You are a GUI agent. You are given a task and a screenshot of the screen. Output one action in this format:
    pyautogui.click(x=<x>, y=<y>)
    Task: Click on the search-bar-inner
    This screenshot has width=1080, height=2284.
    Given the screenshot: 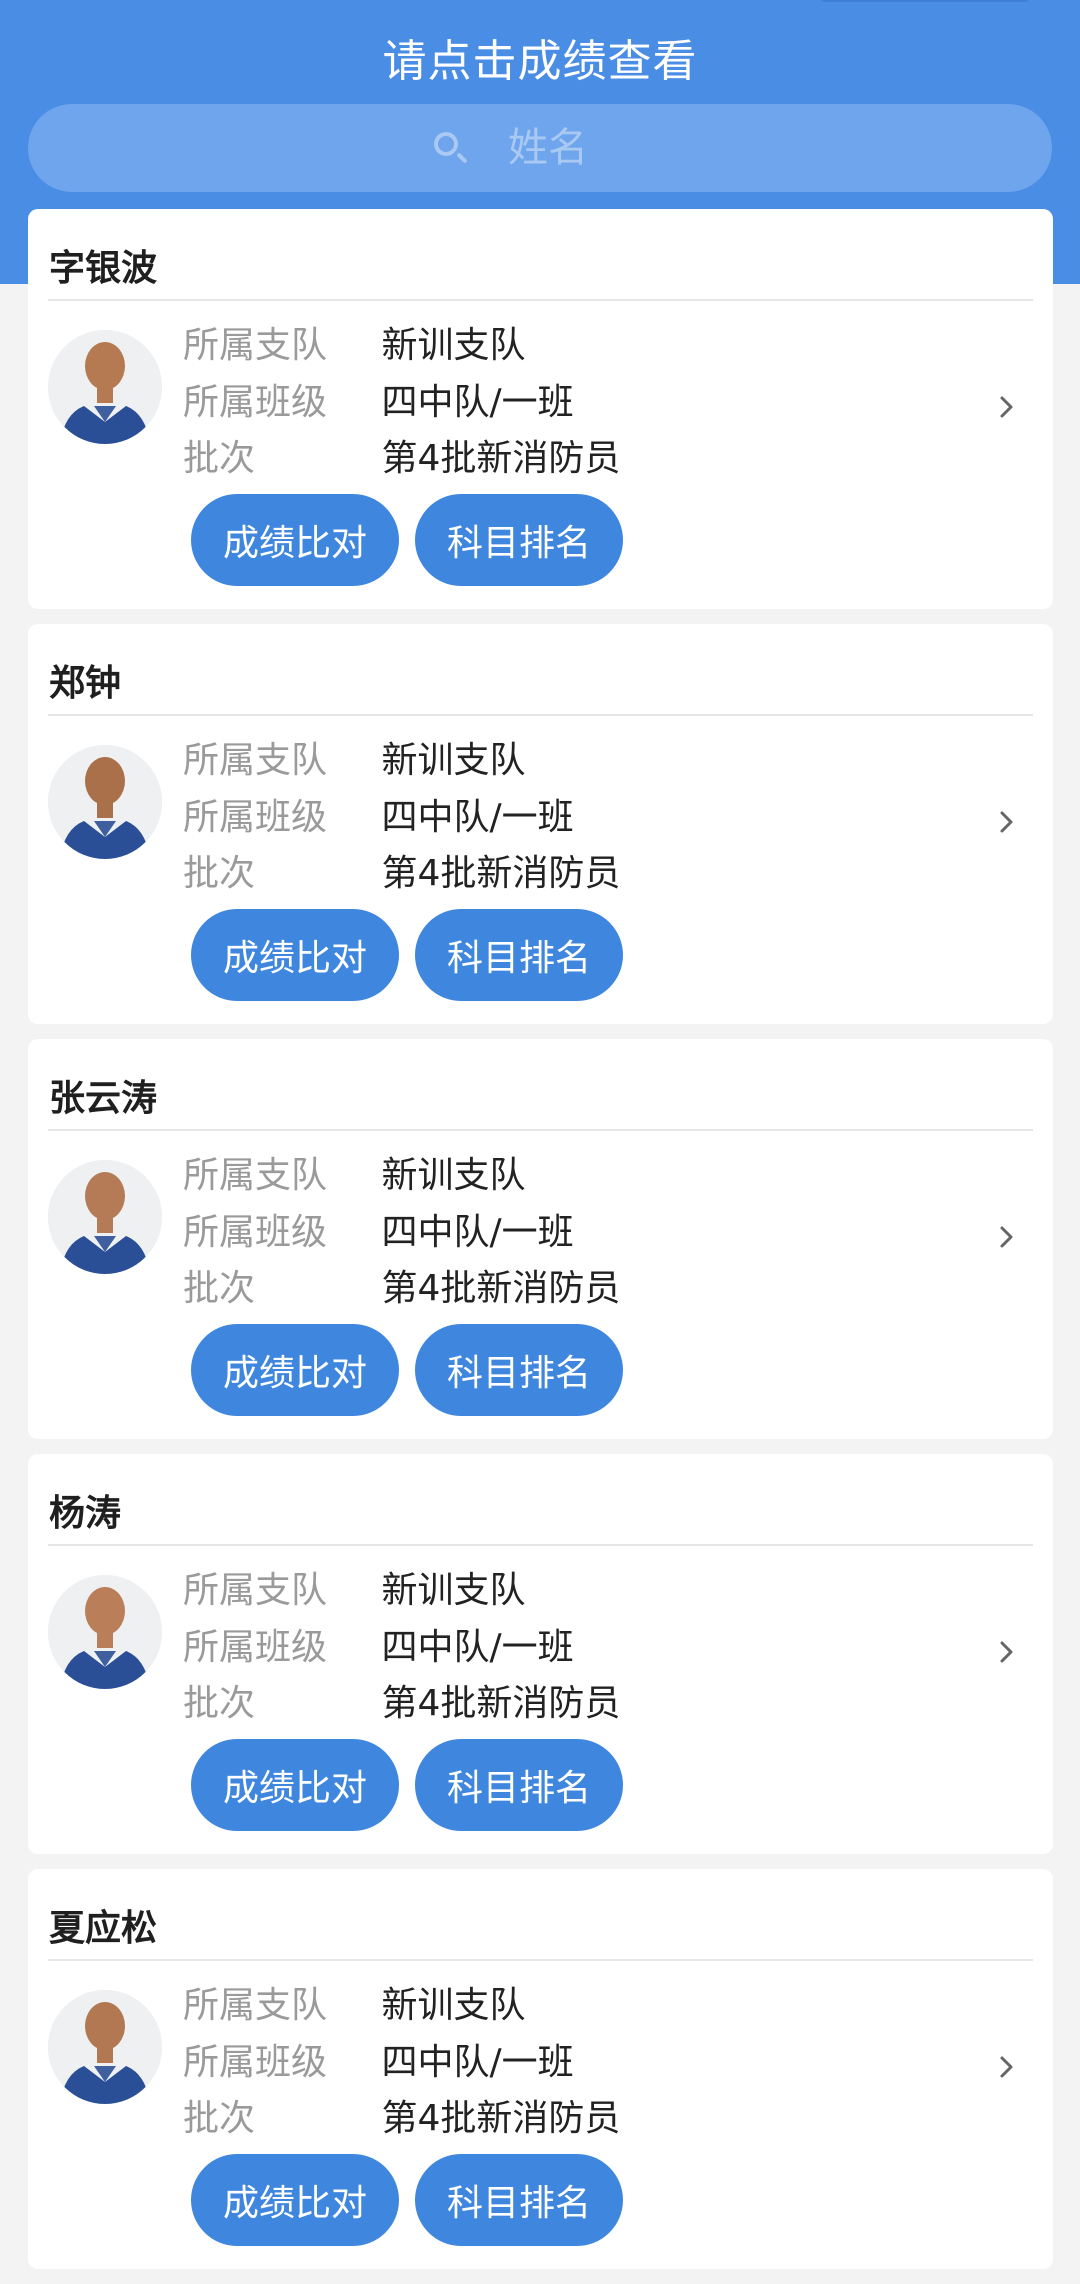 What is the action you would take?
    pyautogui.click(x=540, y=148)
    